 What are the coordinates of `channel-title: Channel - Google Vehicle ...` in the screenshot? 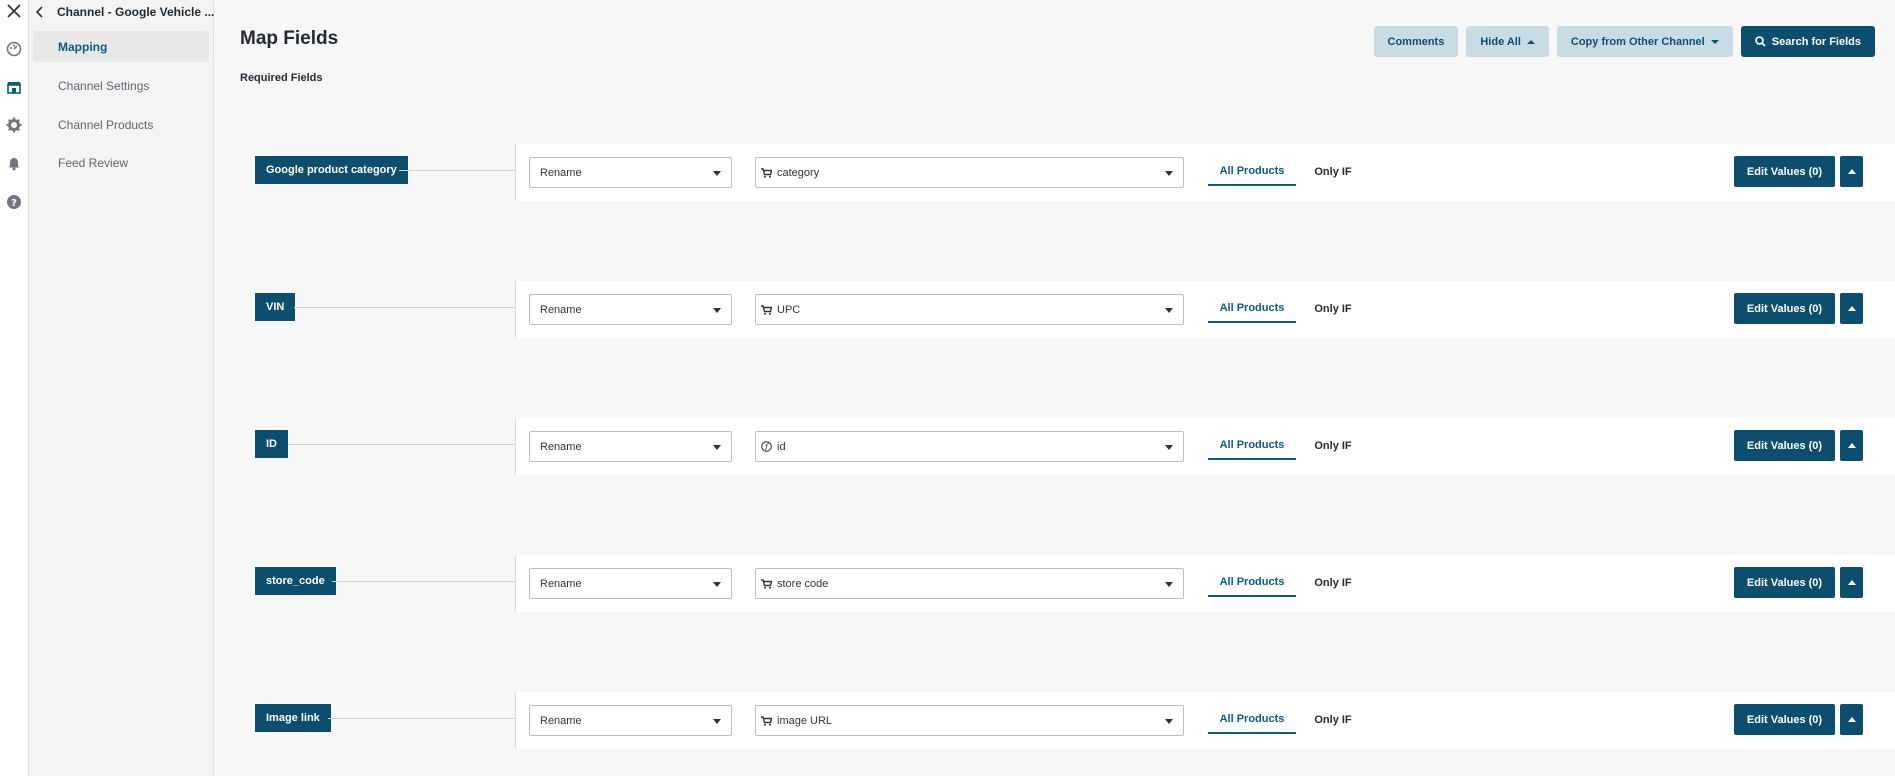 It's located at (136, 12).